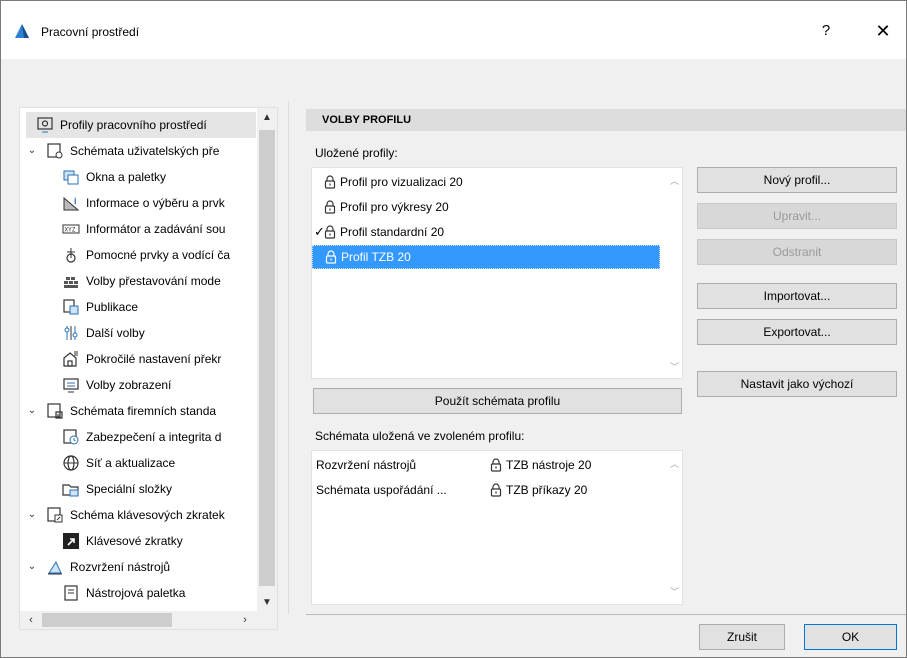  Describe the element at coordinates (129, 489) in the screenshot. I see `tree-item-label: Speciální složky` at that location.